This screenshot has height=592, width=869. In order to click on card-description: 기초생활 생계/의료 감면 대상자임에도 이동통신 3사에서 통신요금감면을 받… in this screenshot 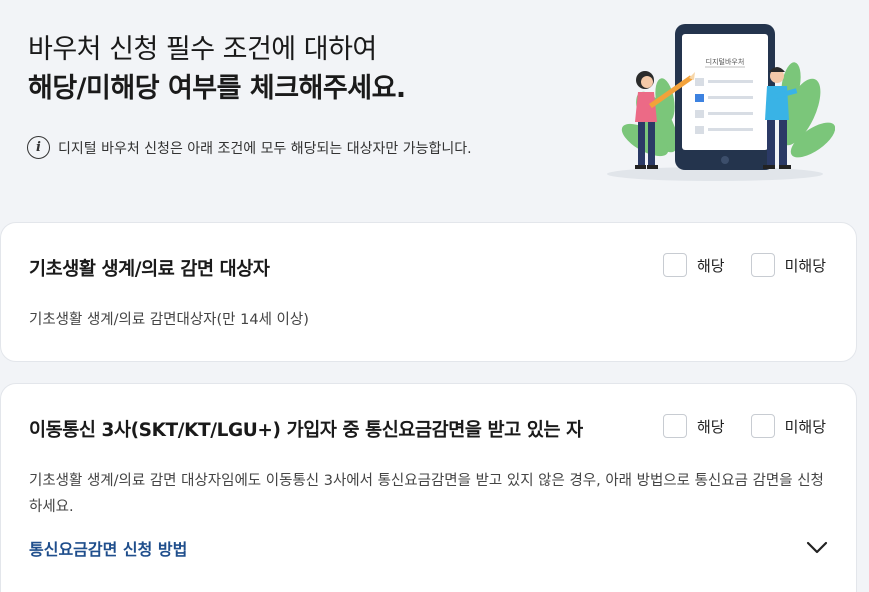, I will do `click(426, 494)`.